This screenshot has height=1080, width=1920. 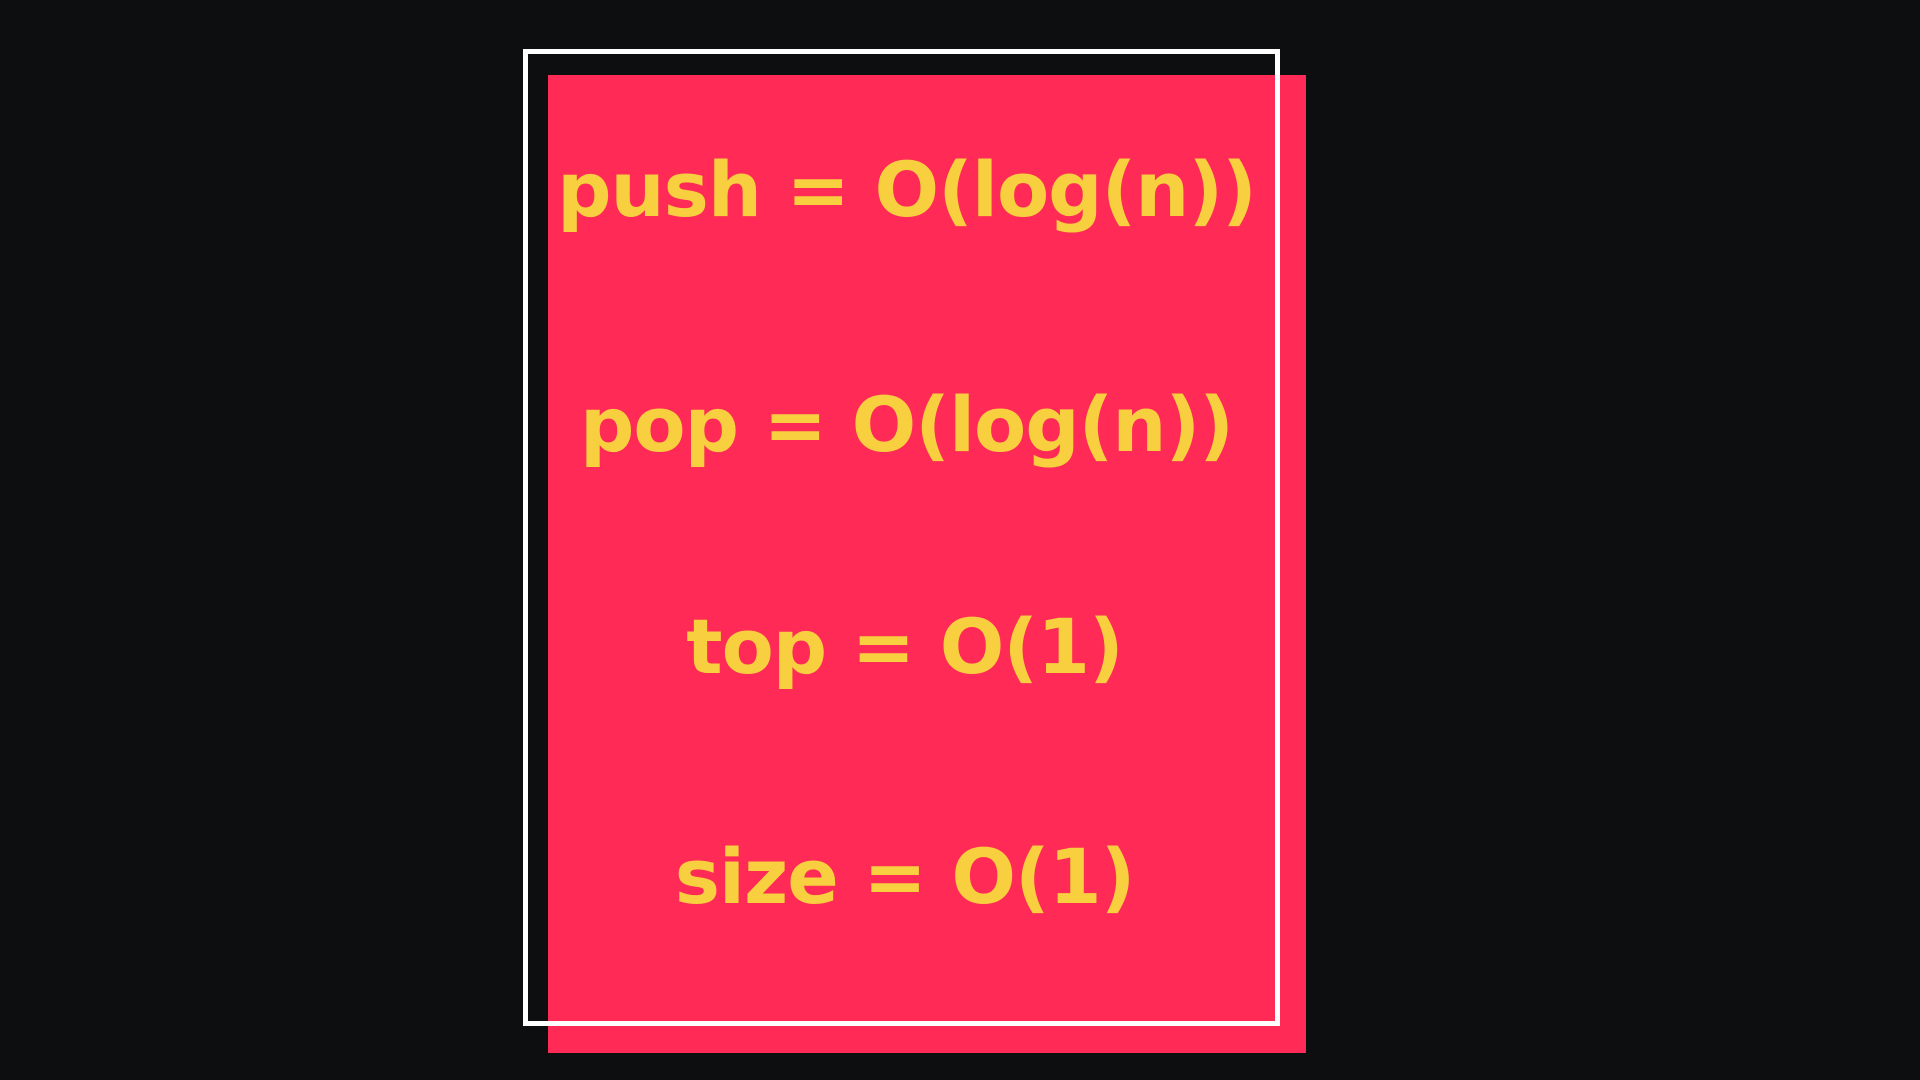 What do you see at coordinates (905, 646) in the screenshot?
I see `top-complexity: top = O(1)` at bounding box center [905, 646].